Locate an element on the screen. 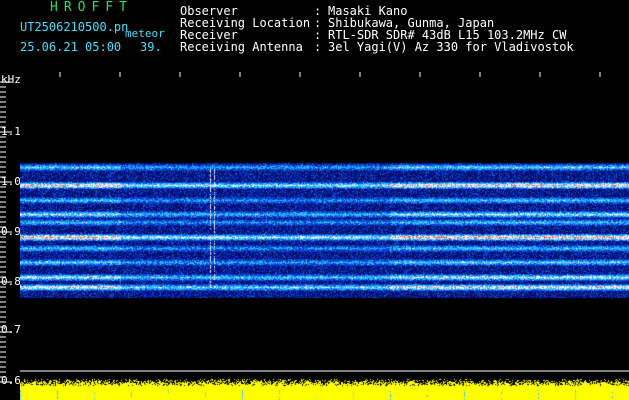 This screenshot has height=400, width=629. field-antenna-sep: : is located at coordinates (318, 47).